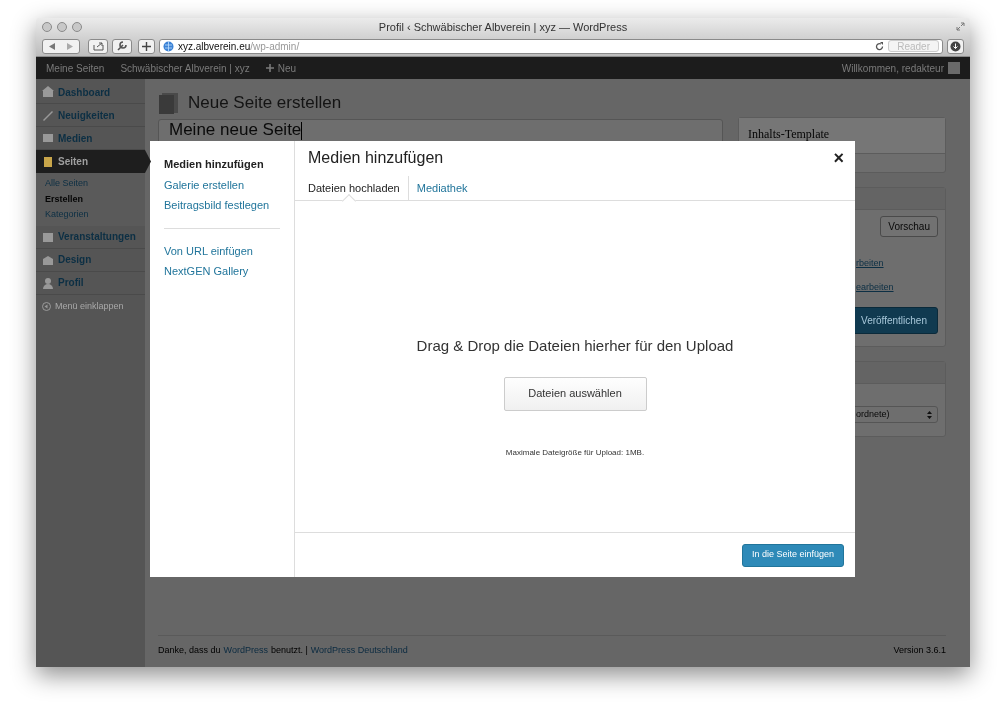  Describe the element at coordinates (62, 27) in the screenshot. I see `minimize-window-button` at that location.